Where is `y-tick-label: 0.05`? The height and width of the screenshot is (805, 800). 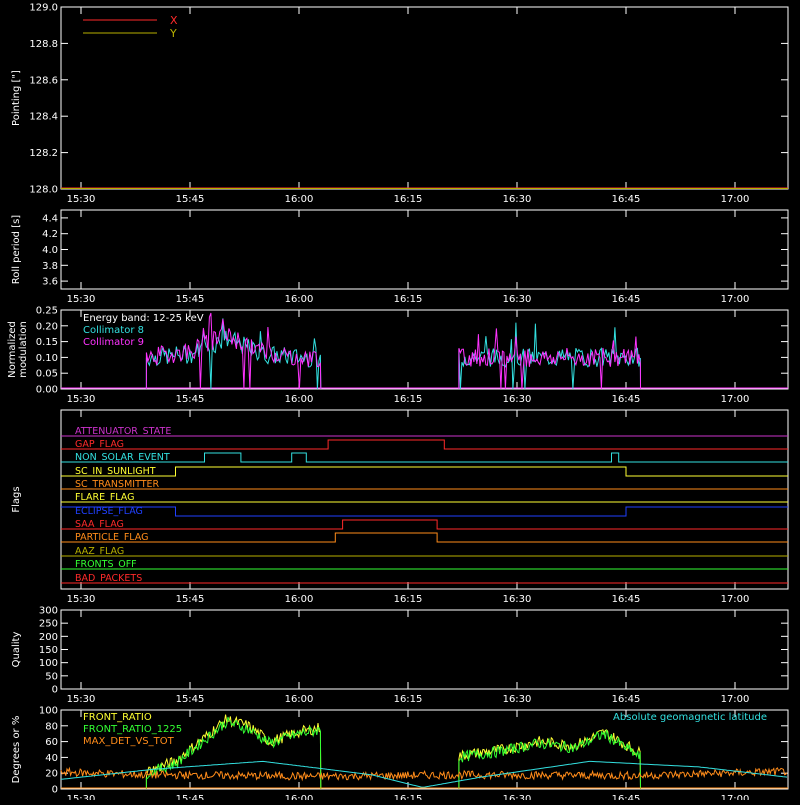 y-tick-label: 0.05 is located at coordinates (47, 374).